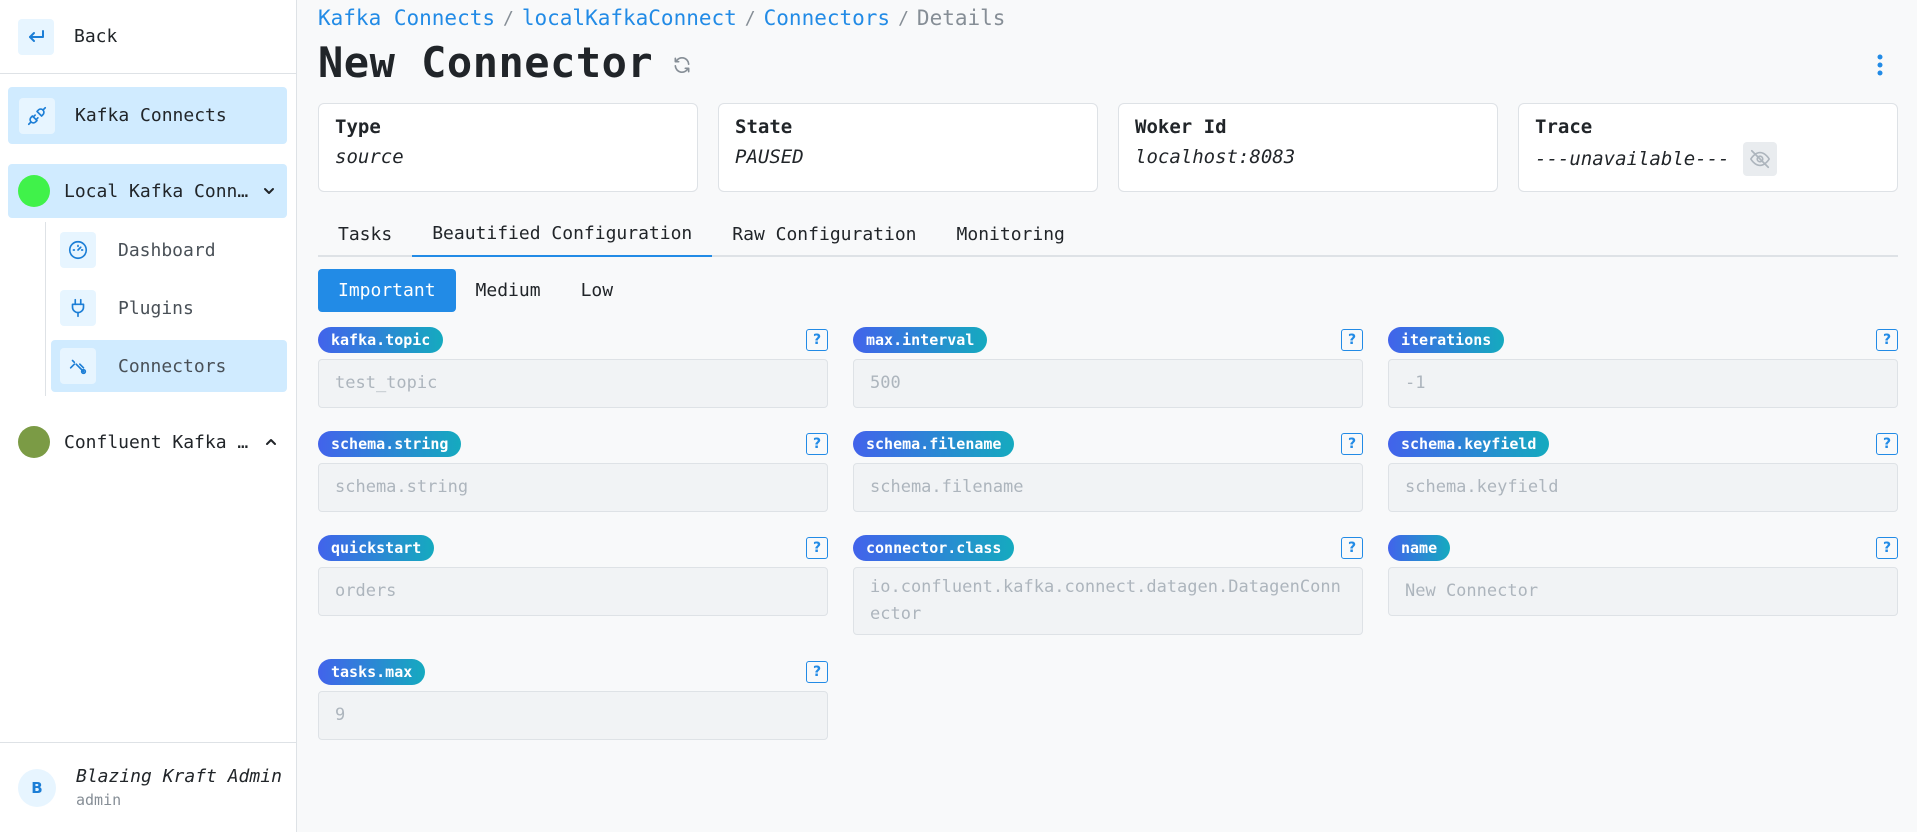 This screenshot has width=1917, height=832. I want to click on config-key-badge: max.interval, so click(920, 340).